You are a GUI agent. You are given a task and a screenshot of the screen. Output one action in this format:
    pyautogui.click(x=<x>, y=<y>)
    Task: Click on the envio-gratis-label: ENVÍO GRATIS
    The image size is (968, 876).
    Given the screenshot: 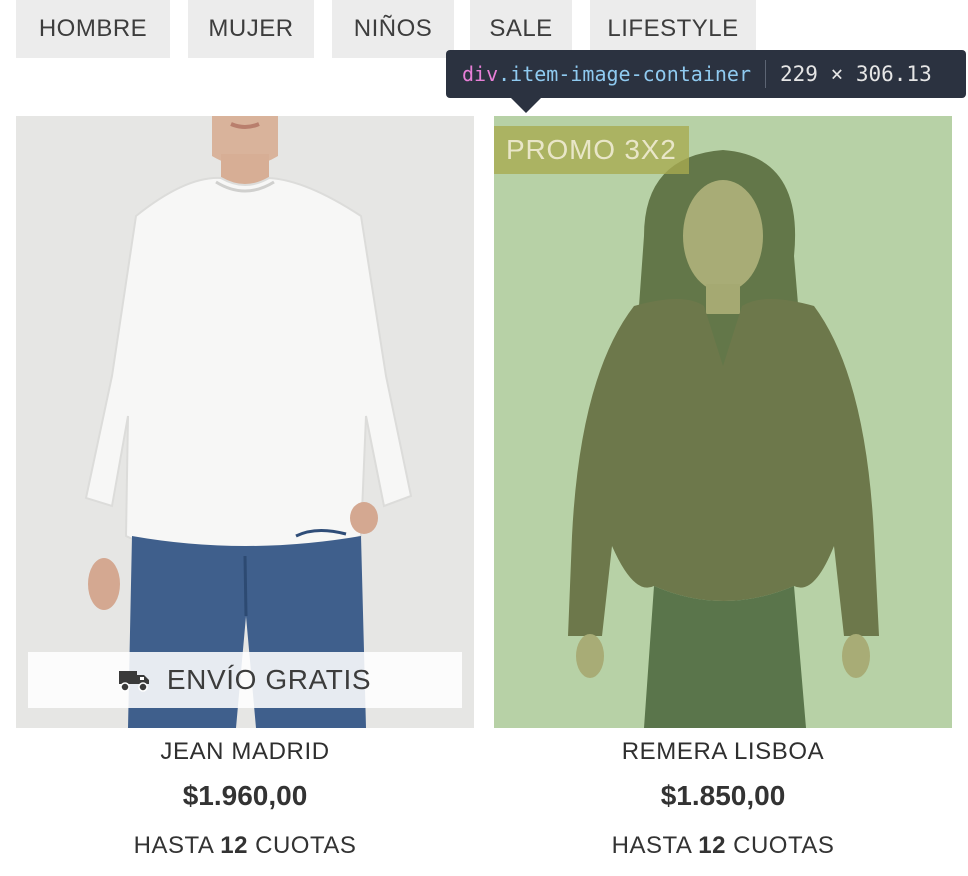 What is the action you would take?
    pyautogui.click(x=269, y=679)
    